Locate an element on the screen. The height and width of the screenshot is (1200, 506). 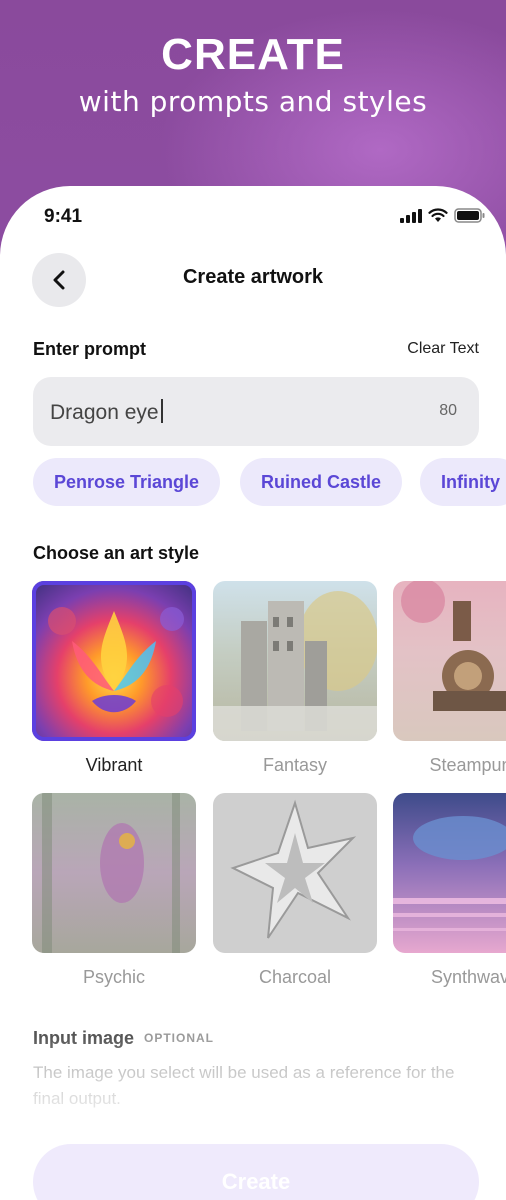
promo-subtitle: with prompts and styles is located at coordinates (253, 101).